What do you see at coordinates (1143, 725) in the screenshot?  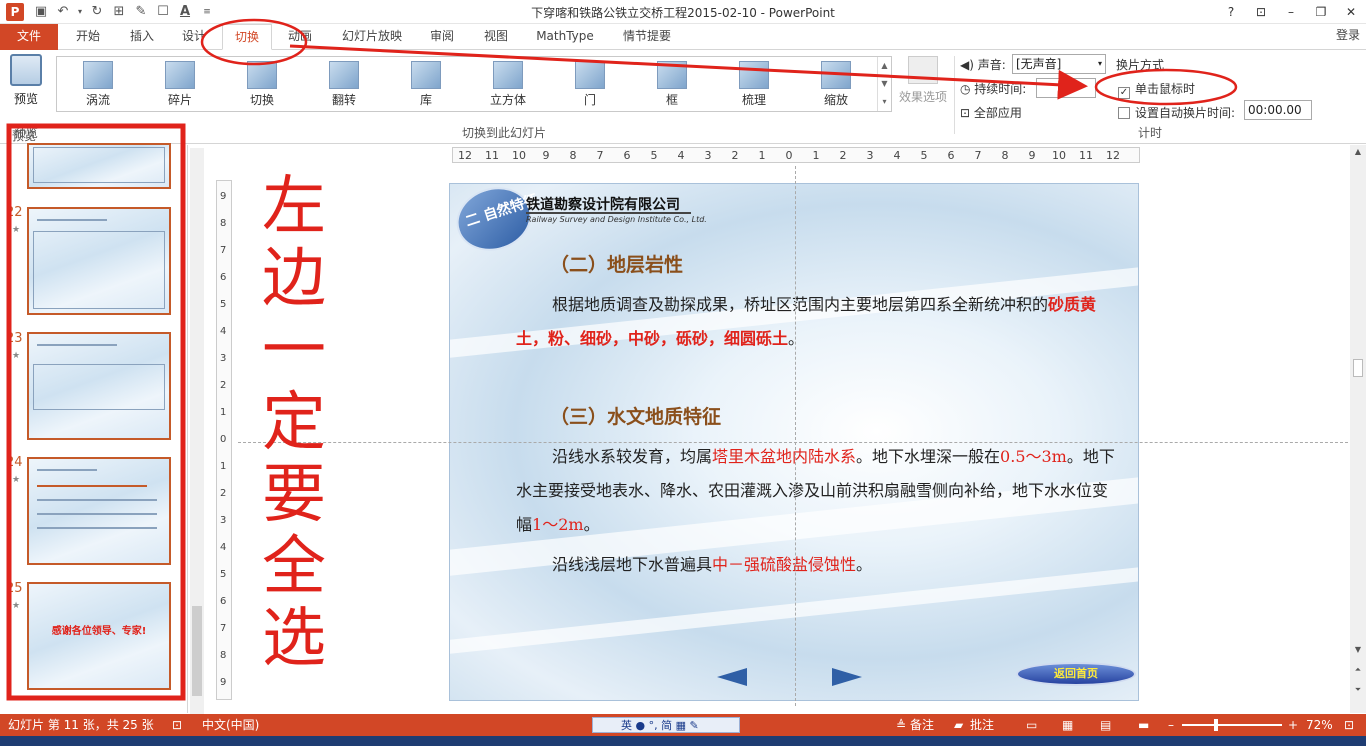 I see `slideshow-view-icon: ▬` at bounding box center [1143, 725].